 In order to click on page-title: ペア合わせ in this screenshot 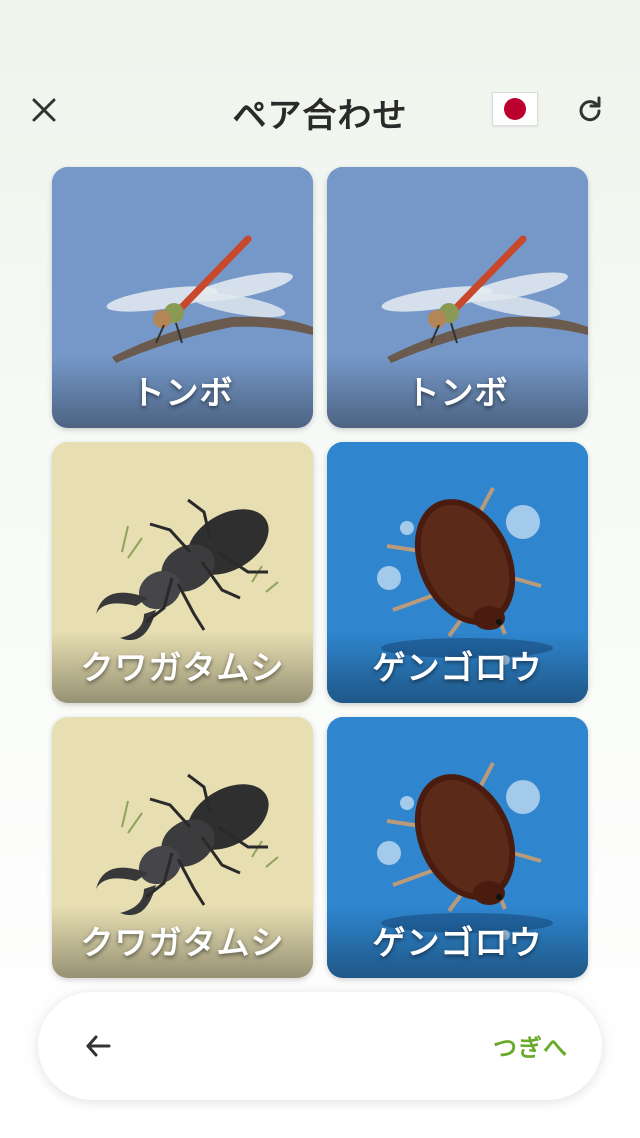, I will do `click(320, 116)`.